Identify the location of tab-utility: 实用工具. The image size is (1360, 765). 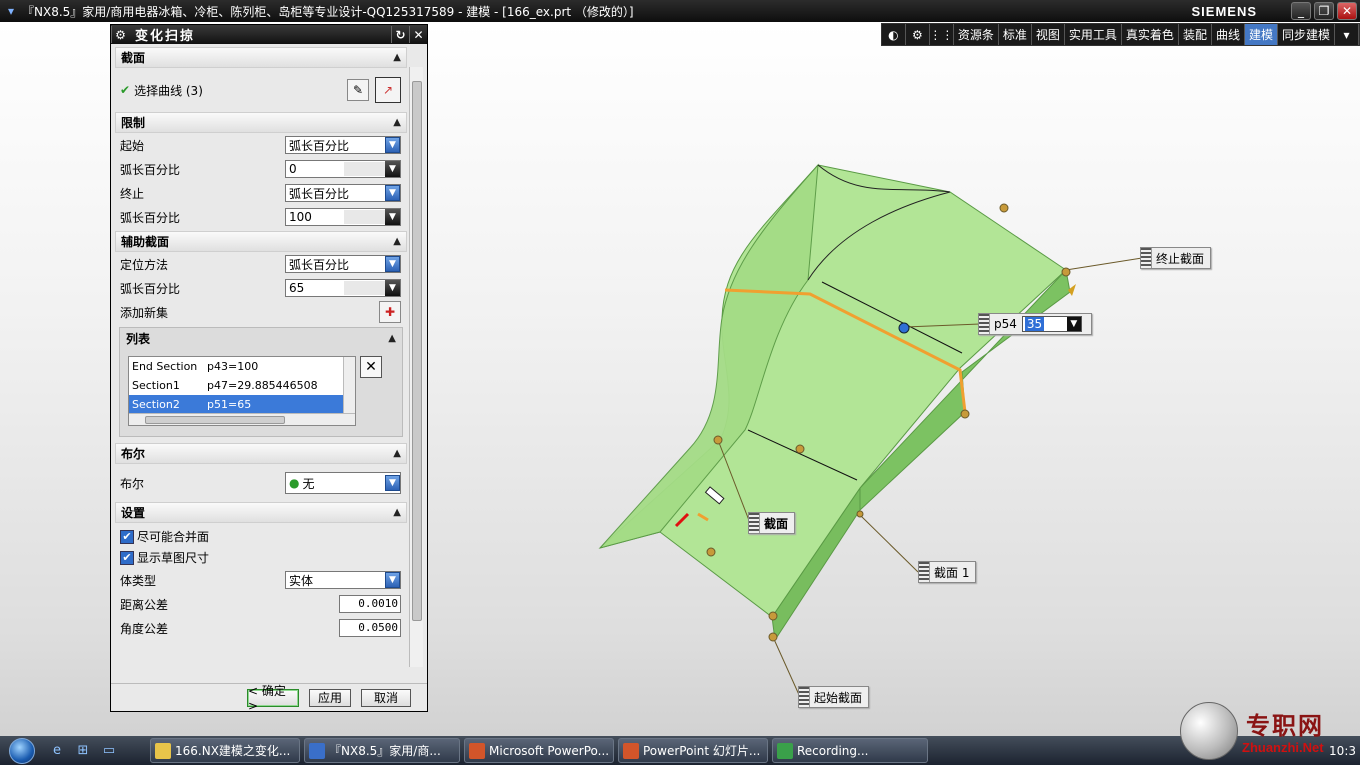
(1093, 34).